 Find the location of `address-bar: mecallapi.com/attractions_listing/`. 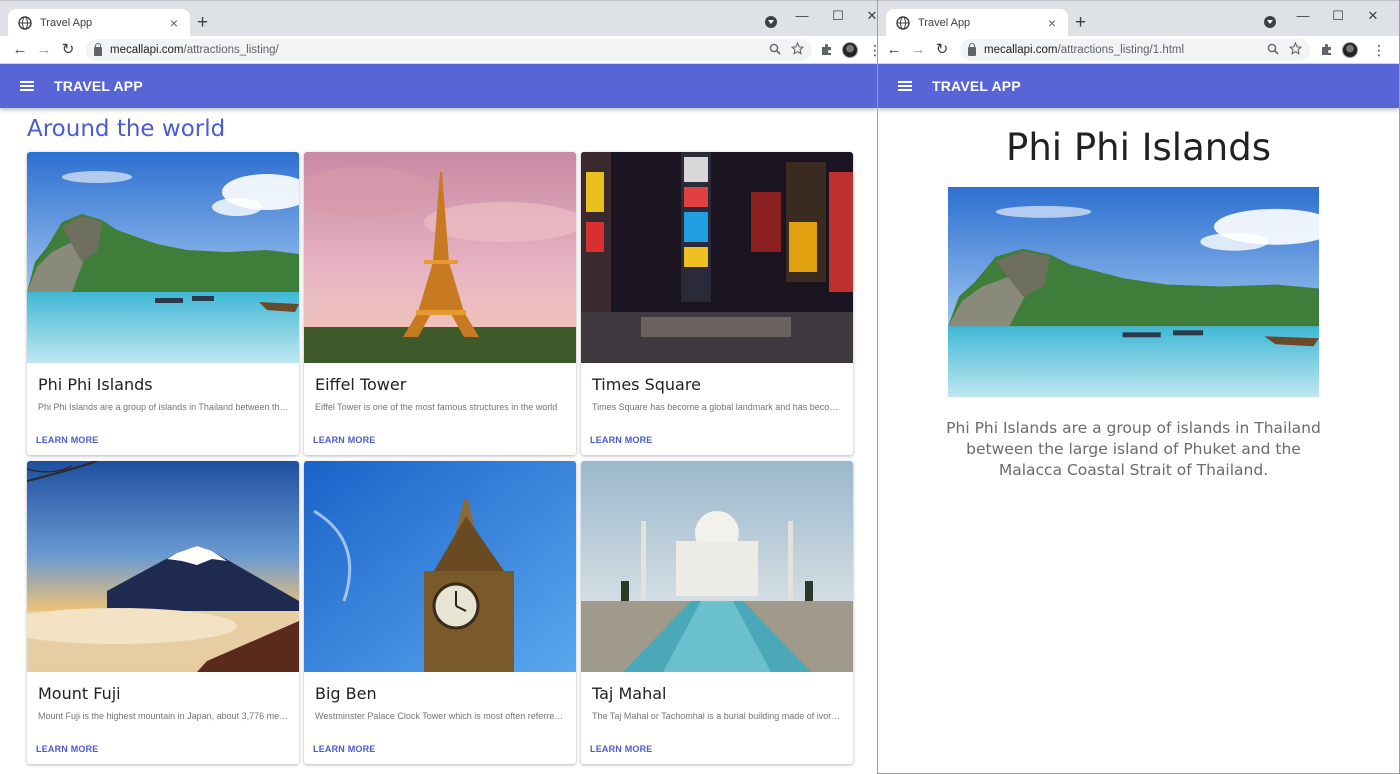

address-bar: mecallapi.com/attractions_listing/ is located at coordinates (449, 50).